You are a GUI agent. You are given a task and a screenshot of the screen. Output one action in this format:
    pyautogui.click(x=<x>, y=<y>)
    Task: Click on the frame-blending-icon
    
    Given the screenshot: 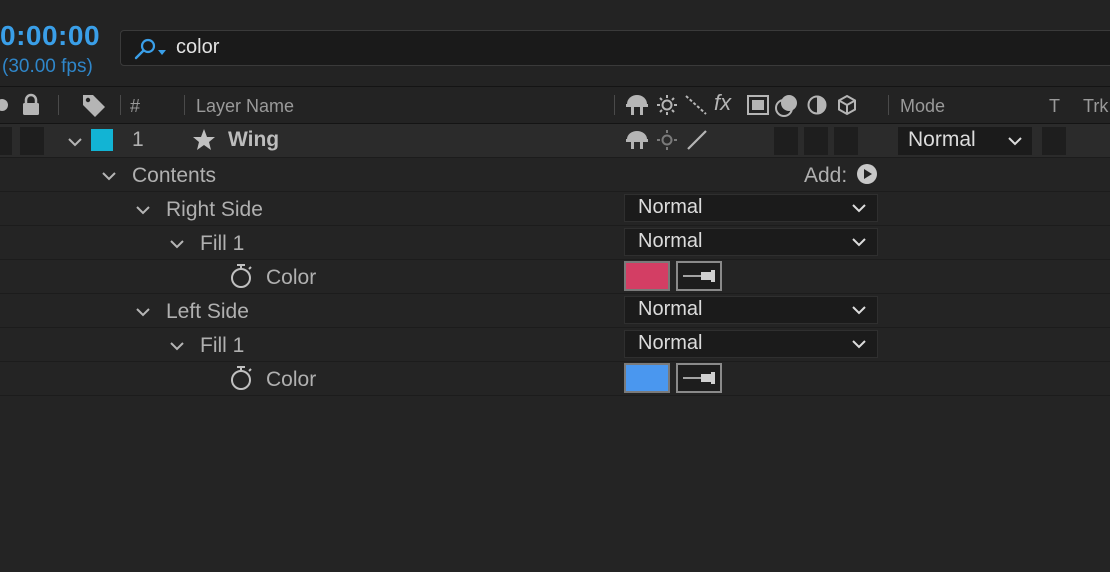 What is the action you would take?
    pyautogui.click(x=758, y=105)
    